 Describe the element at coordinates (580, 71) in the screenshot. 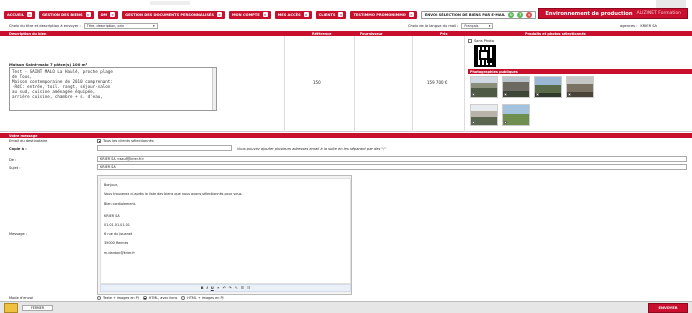

I see `photos-header: Photographies publiques` at that location.